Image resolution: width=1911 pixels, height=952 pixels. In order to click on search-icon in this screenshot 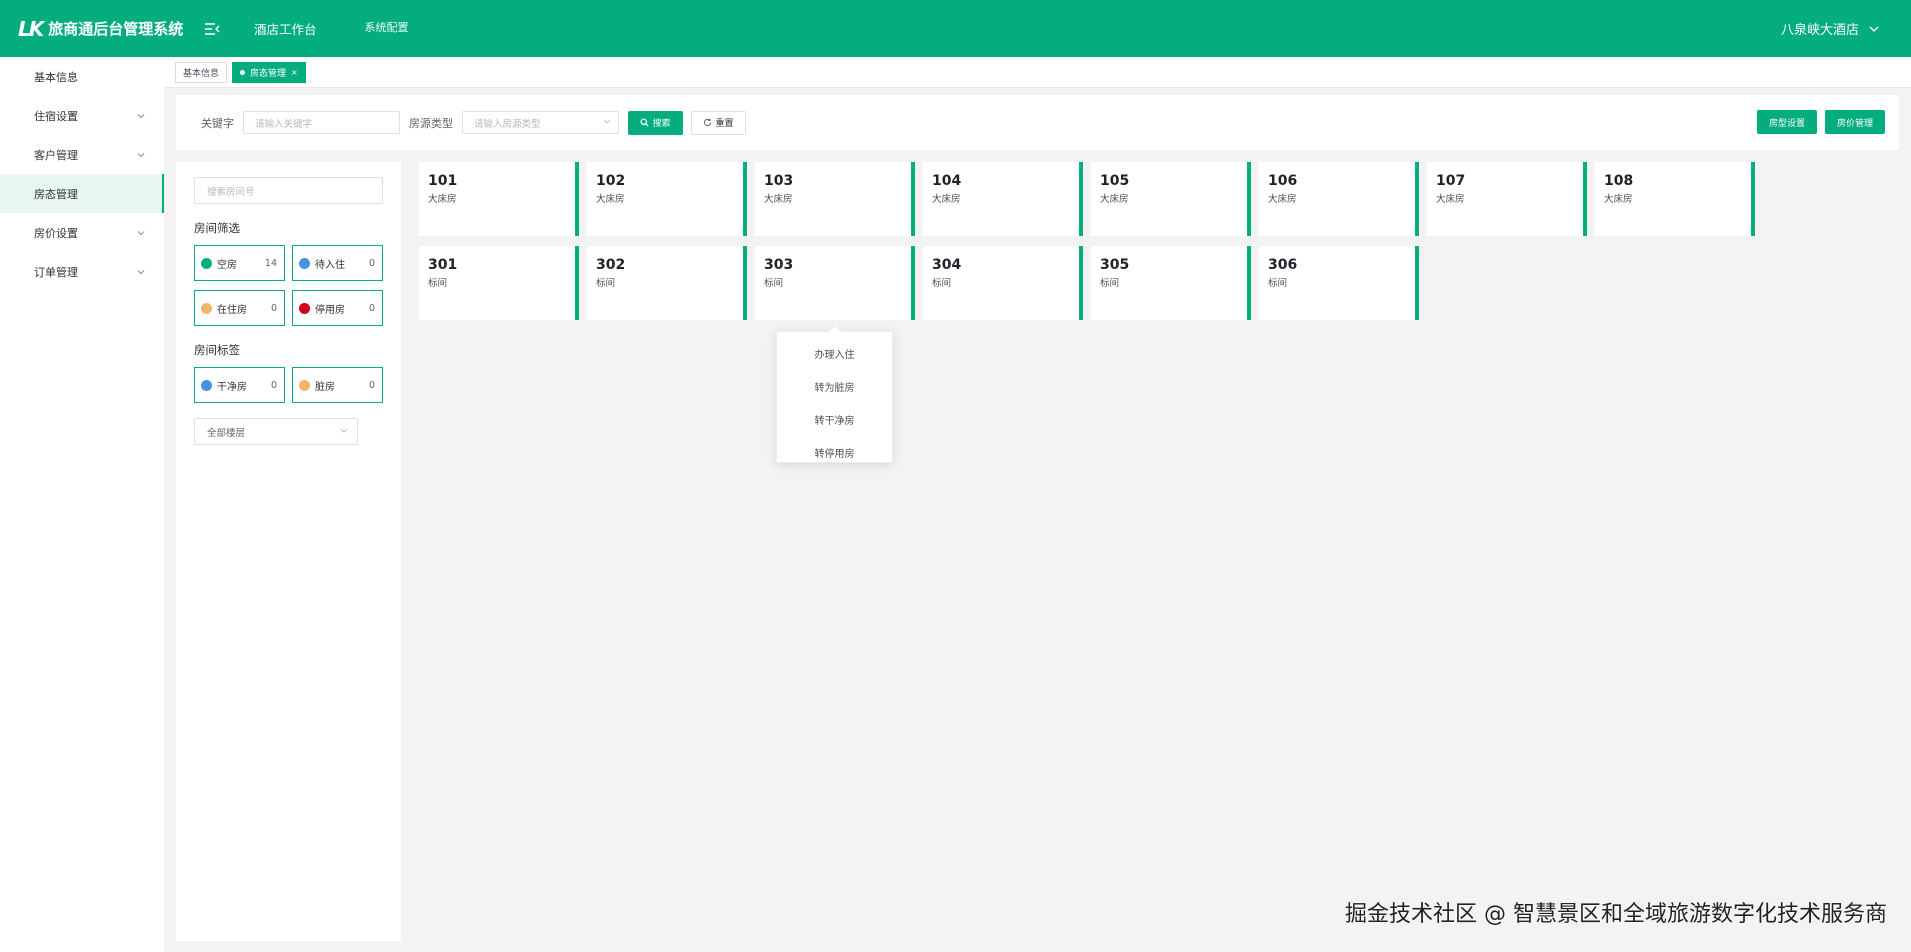, I will do `click(645, 122)`.